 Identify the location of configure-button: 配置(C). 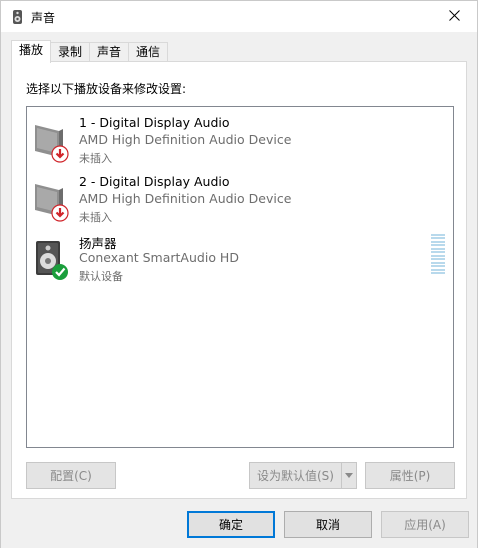
(71, 475).